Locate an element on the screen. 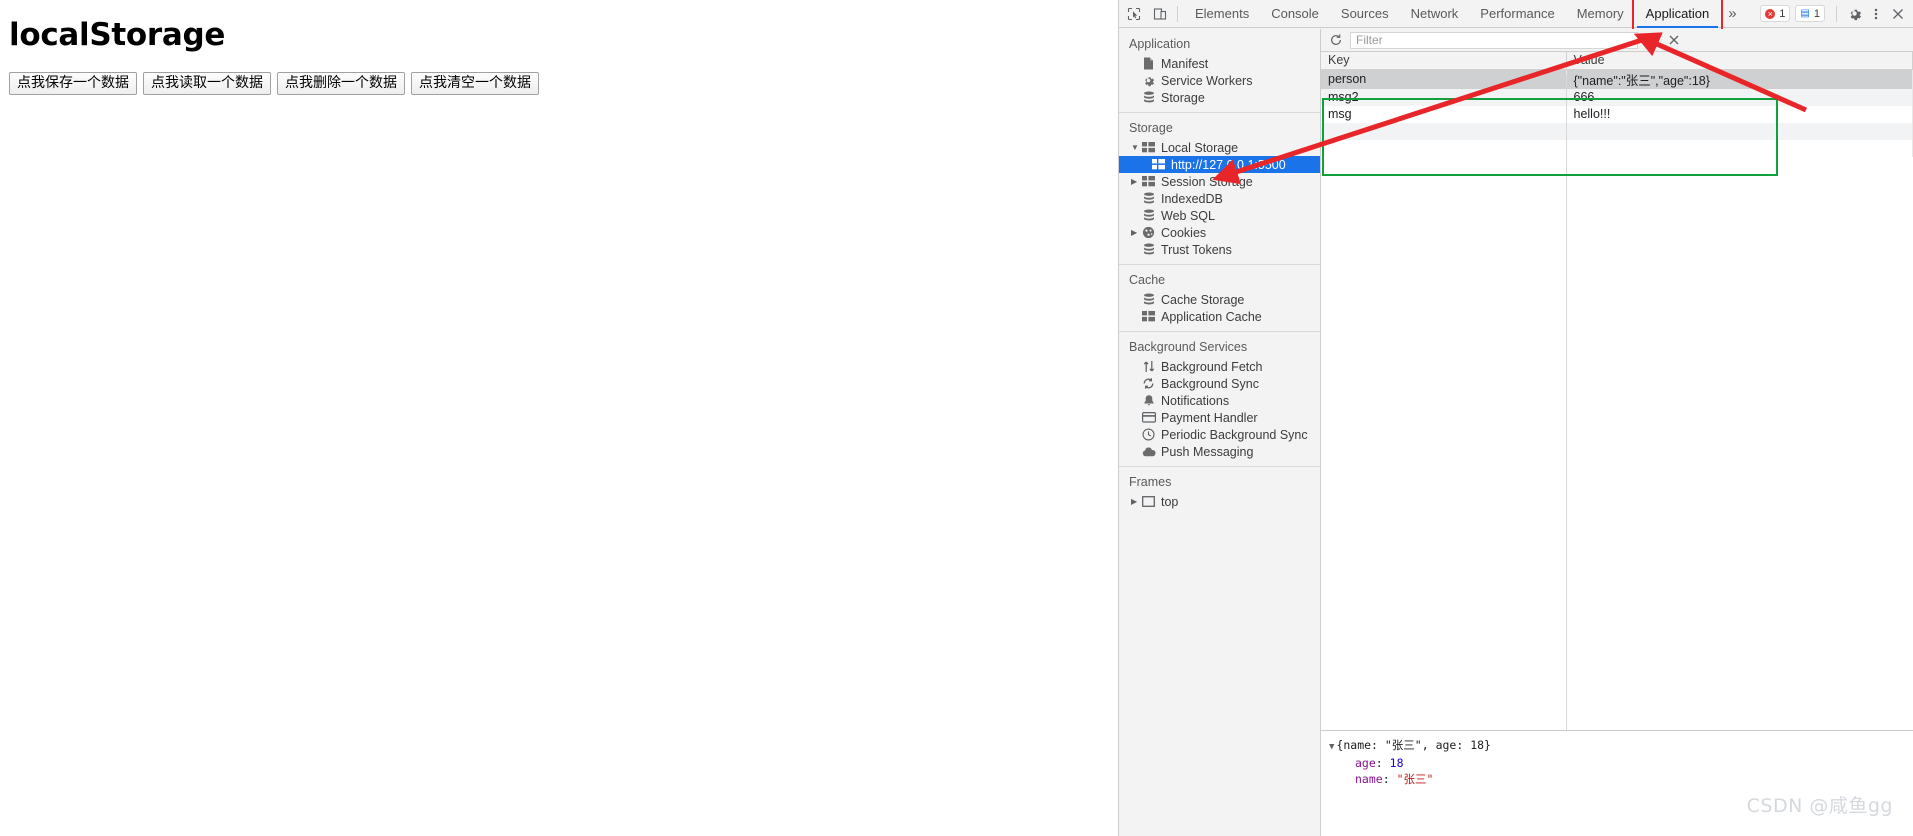 This screenshot has width=1913, height=836. device-toolbar-icon is located at coordinates (1159, 13).